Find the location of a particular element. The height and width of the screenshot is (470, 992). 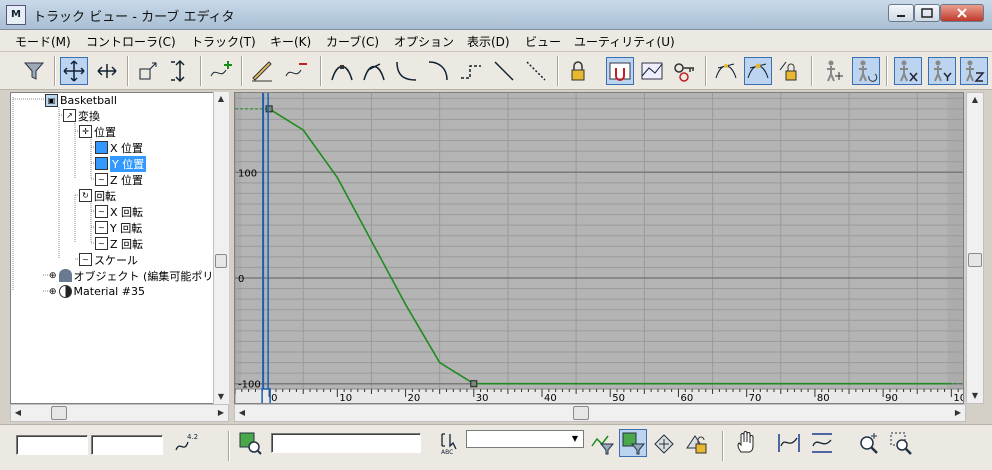

zoom-region-button is located at coordinates (901, 443).